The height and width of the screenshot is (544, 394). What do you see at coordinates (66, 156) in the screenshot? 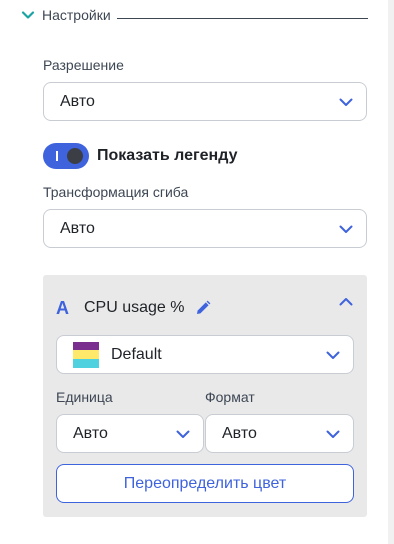
I see `legend-toggle` at bounding box center [66, 156].